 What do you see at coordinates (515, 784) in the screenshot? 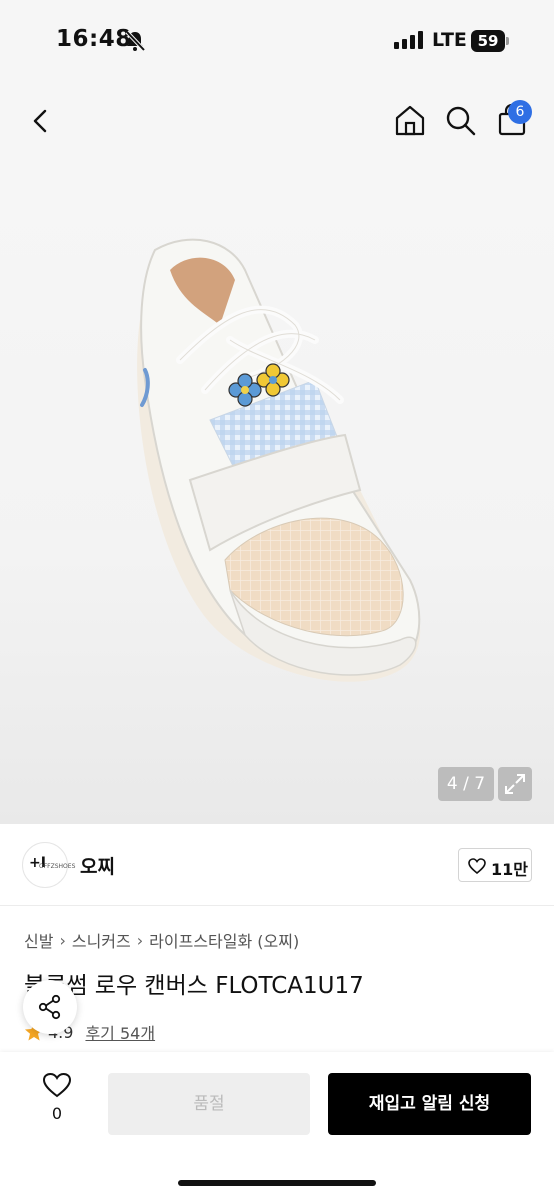
I see `expand-icon` at bounding box center [515, 784].